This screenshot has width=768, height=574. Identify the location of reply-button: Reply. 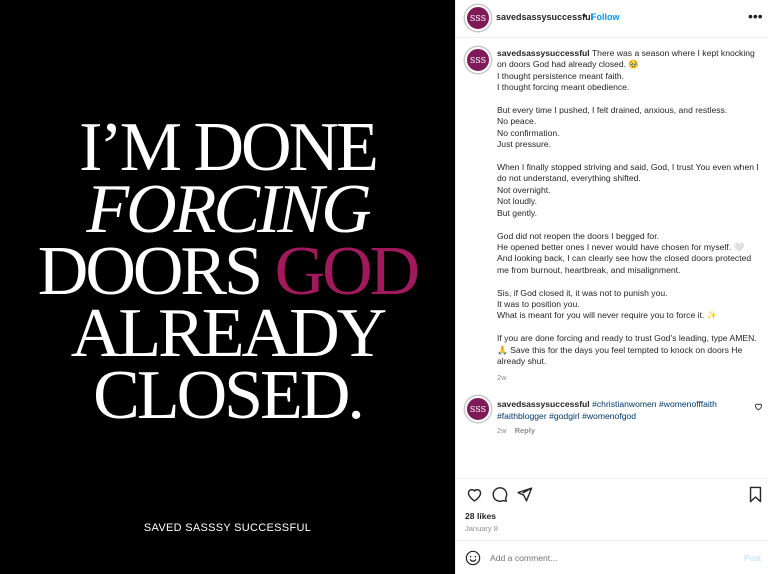
(525, 430).